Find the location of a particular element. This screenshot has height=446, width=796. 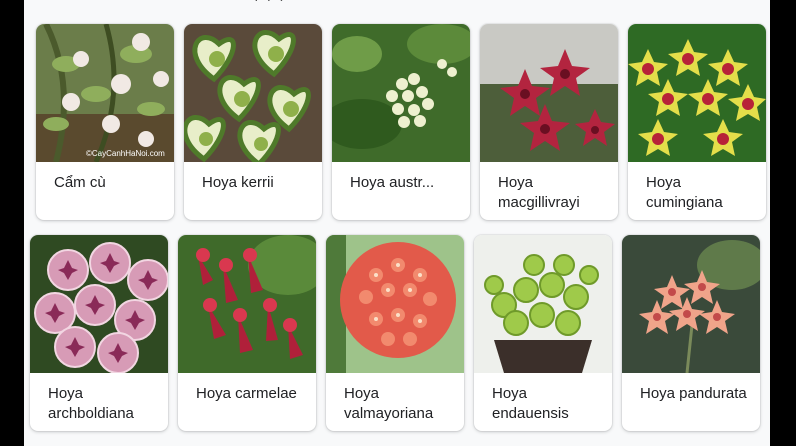

card-hoya-kerrii: Hoya kerrii is located at coordinates (253, 122).